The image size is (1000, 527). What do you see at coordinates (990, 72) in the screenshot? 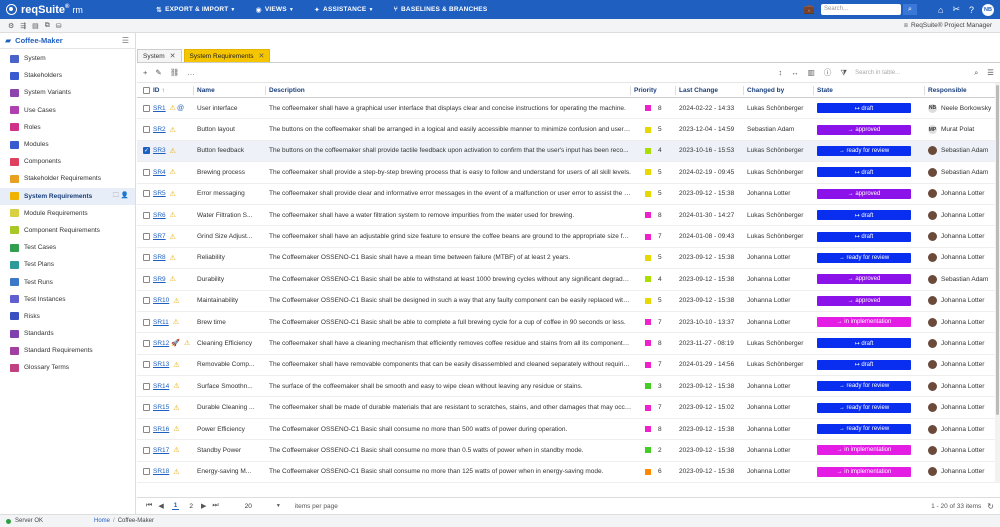
I see `table-menu-icon: ☰` at bounding box center [990, 72].